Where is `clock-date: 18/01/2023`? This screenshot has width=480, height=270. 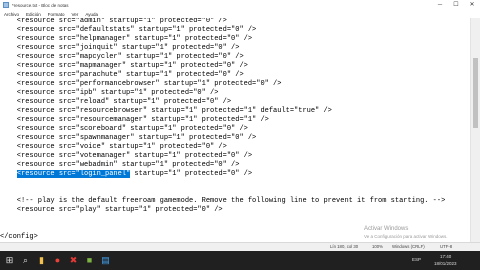
clock-date: 18/01/2023 is located at coordinates (445, 263).